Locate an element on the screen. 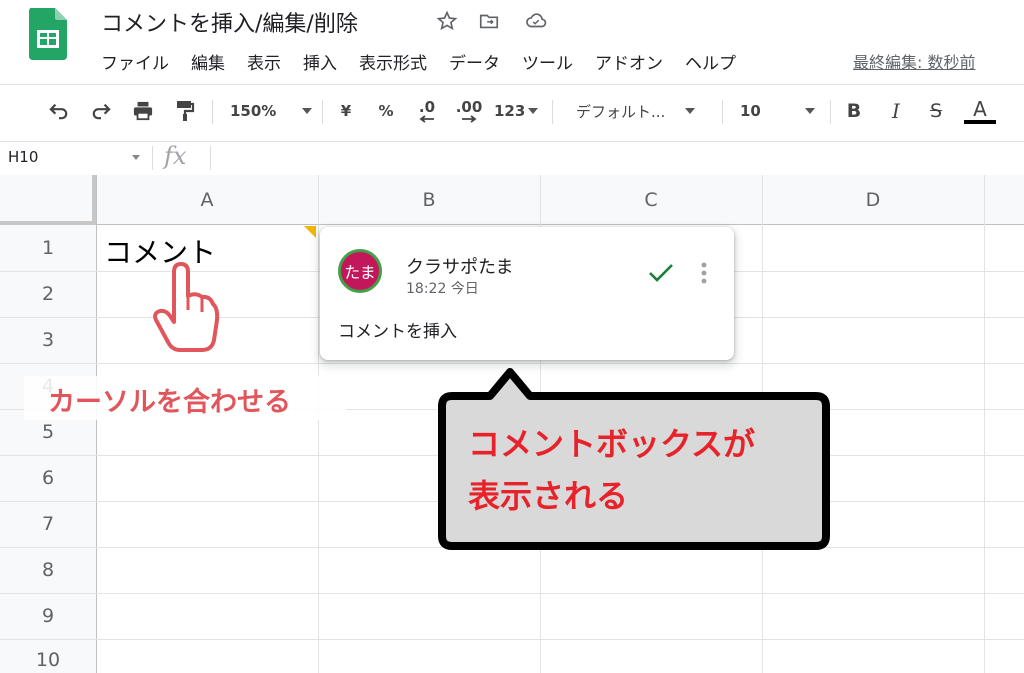 The height and width of the screenshot is (673, 1024). row-header: 7 is located at coordinates (48, 524).